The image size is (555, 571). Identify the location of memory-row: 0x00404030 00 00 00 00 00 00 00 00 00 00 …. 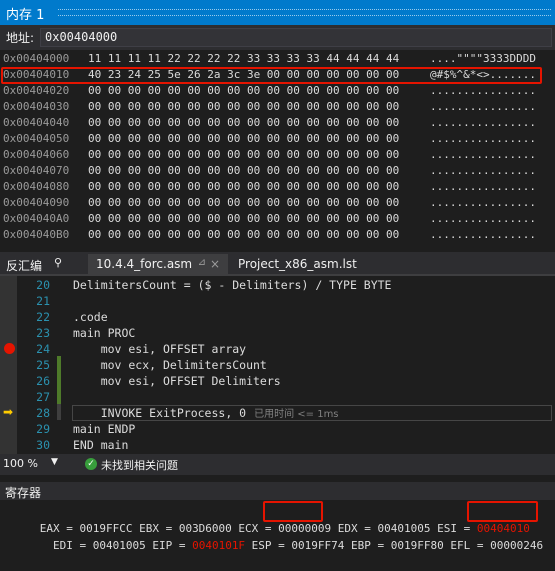
(277, 107).